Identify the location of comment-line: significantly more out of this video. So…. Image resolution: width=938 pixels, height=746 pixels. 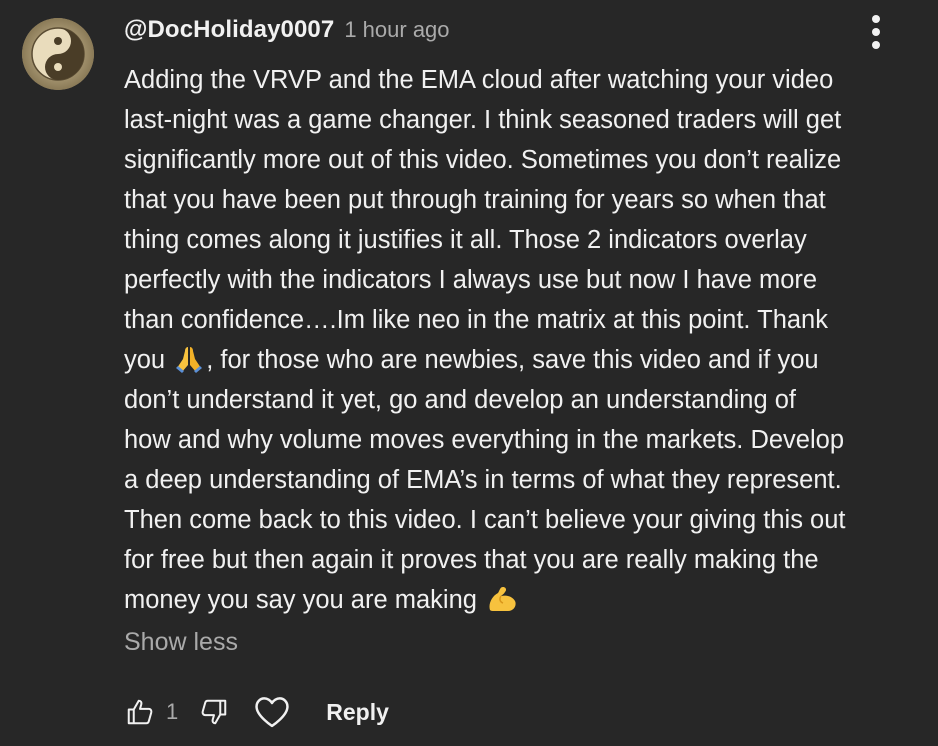
(483, 160).